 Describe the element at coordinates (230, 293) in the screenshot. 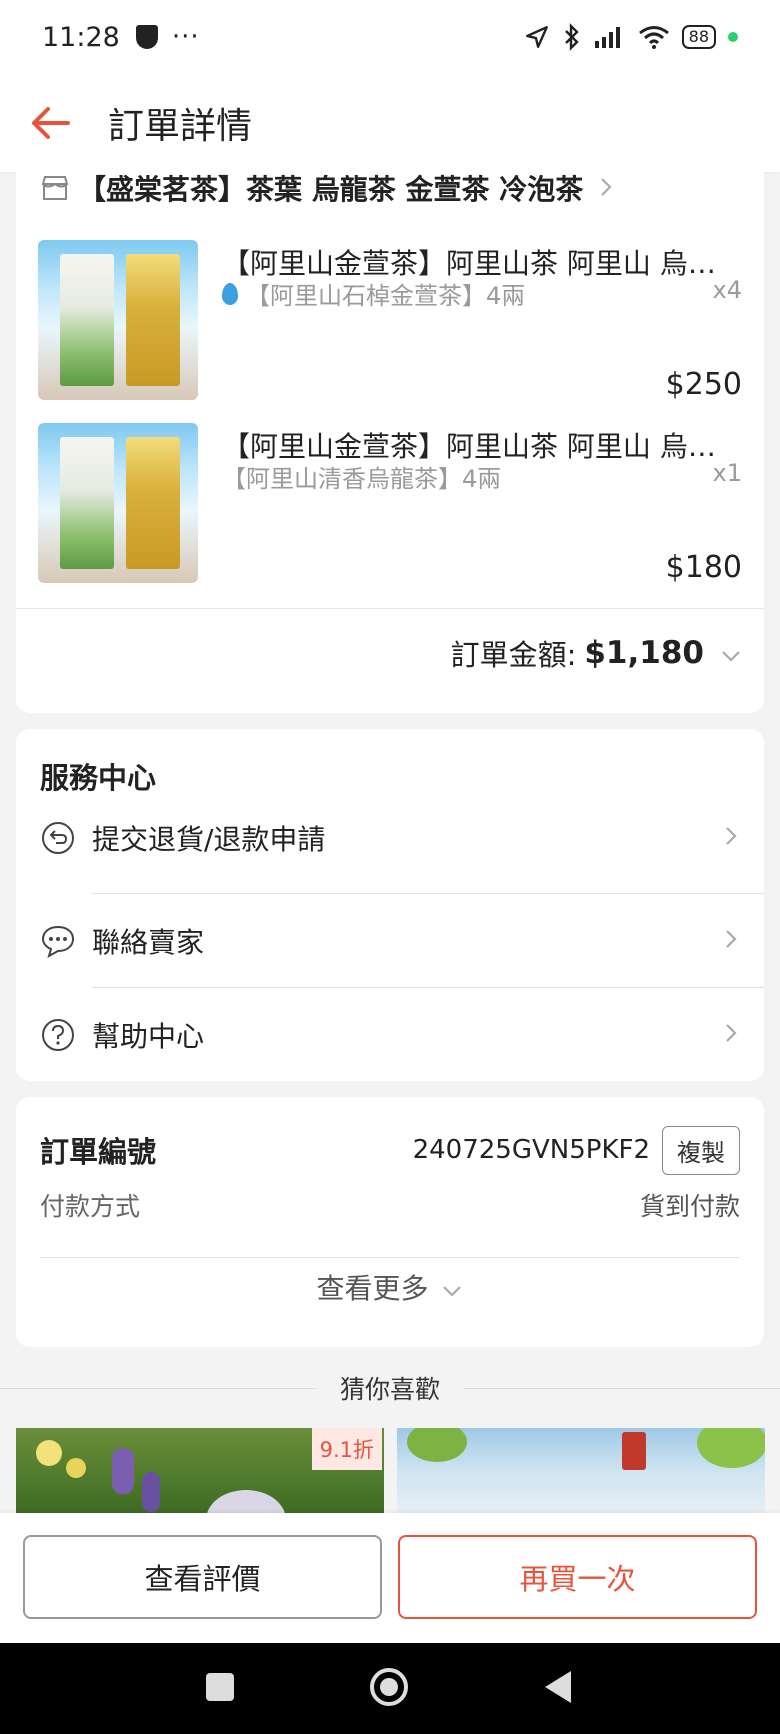

I see `water-drop-icon` at that location.